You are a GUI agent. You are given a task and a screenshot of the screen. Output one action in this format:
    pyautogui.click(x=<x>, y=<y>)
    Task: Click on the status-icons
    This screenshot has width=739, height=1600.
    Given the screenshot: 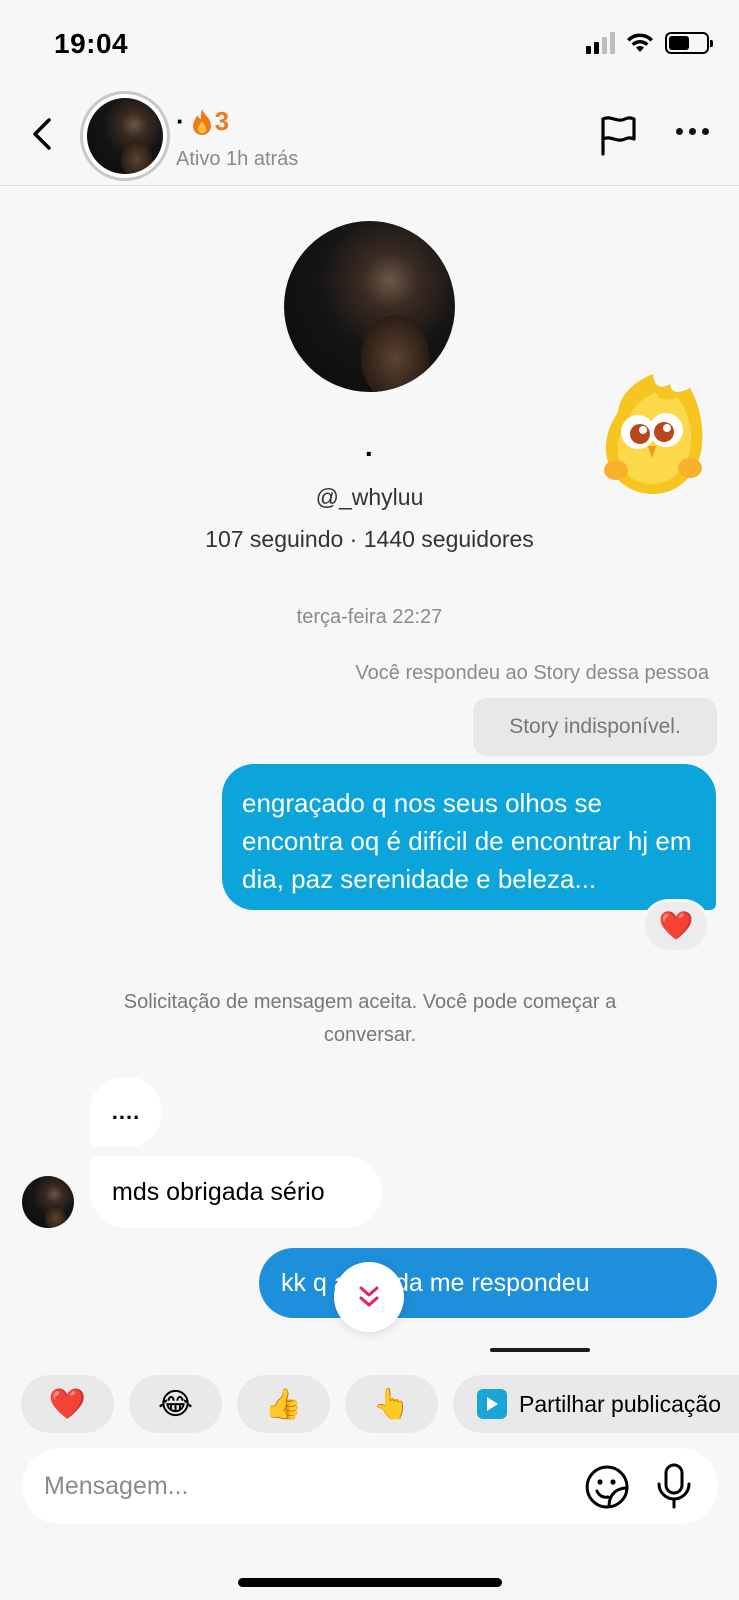 What is the action you would take?
    pyautogui.click(x=649, y=43)
    